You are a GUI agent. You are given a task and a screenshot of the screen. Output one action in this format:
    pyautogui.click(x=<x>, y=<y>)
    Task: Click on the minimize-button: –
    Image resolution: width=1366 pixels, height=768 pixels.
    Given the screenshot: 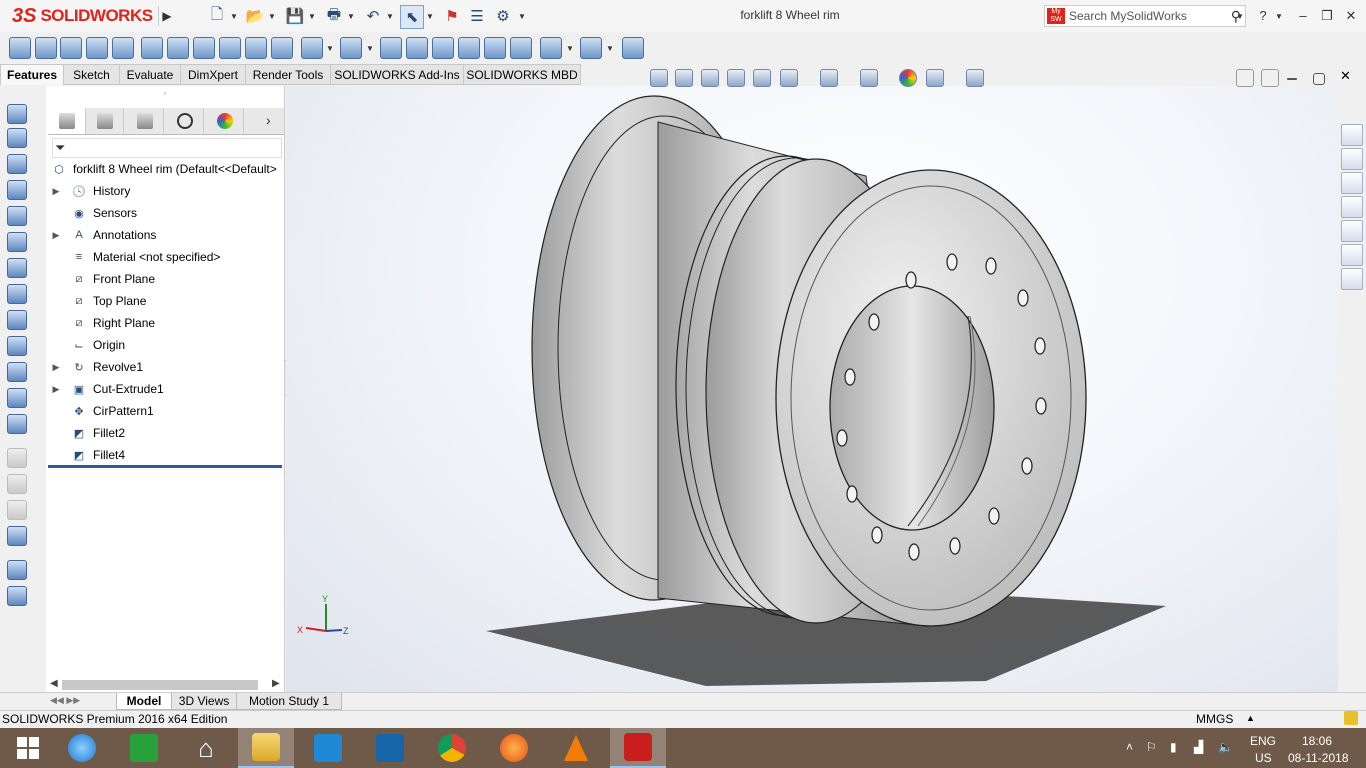 What is the action you would take?
    pyautogui.click(x=1303, y=16)
    